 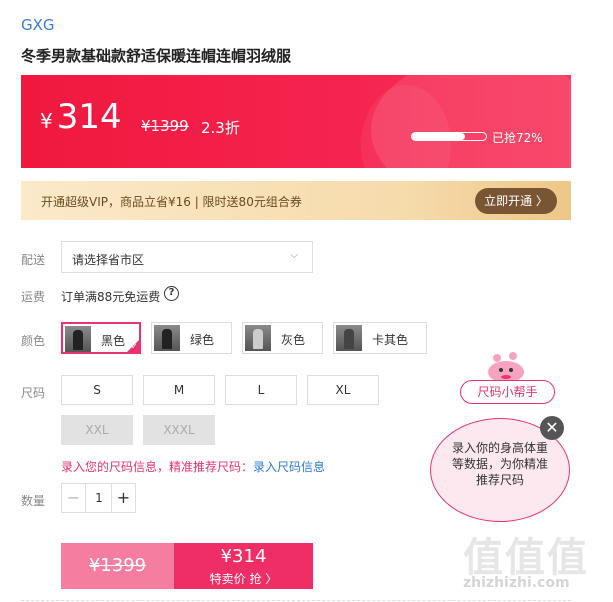 I want to click on vip-banner: 开通超级VIP，商品立省¥16 | 限时送80元组合券 立即开通 〉, so click(x=296, y=200).